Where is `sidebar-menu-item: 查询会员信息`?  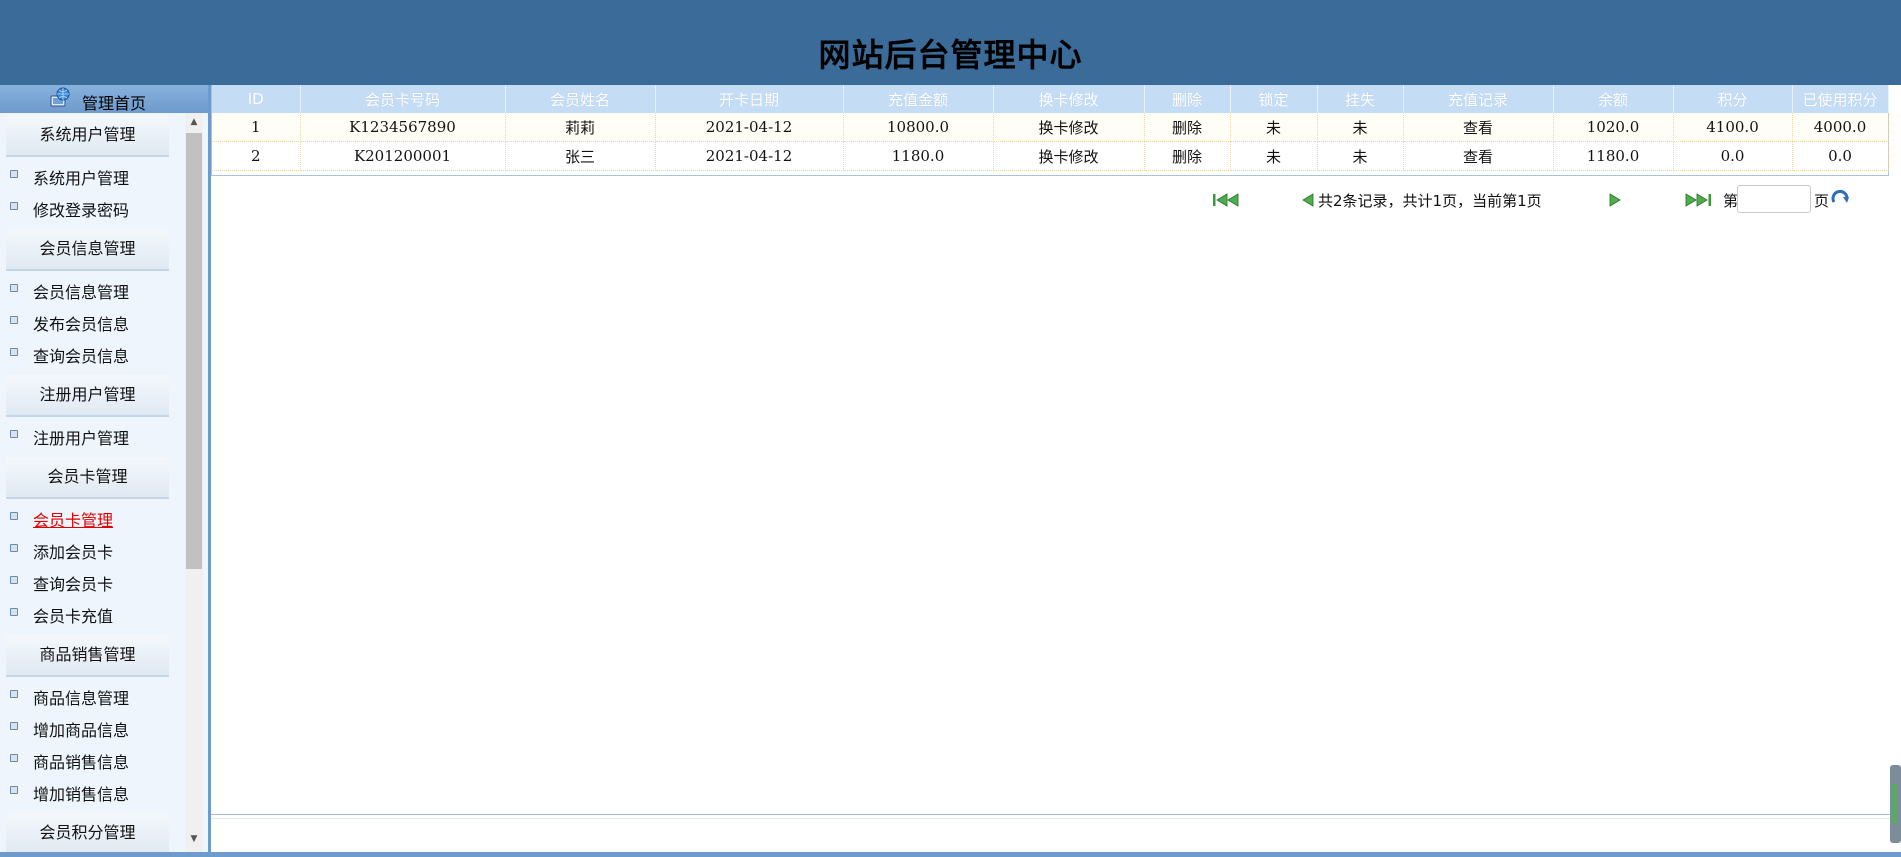 sidebar-menu-item: 查询会员信息 is located at coordinates (90, 353).